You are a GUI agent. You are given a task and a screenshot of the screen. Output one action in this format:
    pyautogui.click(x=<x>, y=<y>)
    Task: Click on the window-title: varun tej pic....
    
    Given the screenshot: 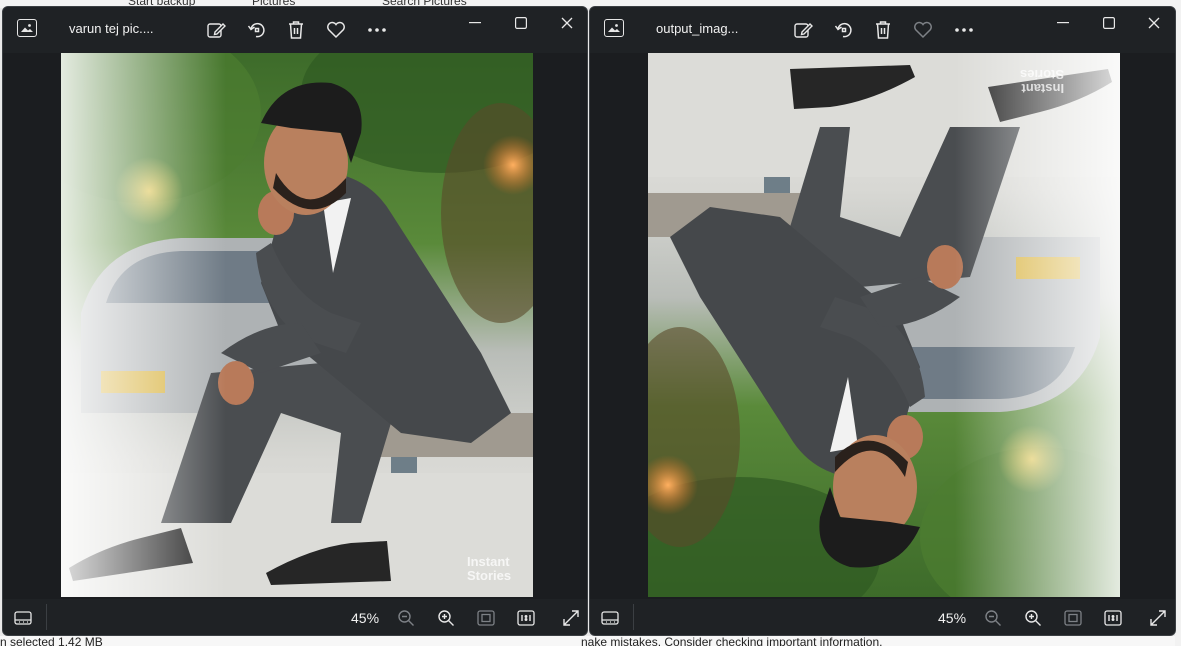 What is the action you would take?
    pyautogui.click(x=111, y=28)
    